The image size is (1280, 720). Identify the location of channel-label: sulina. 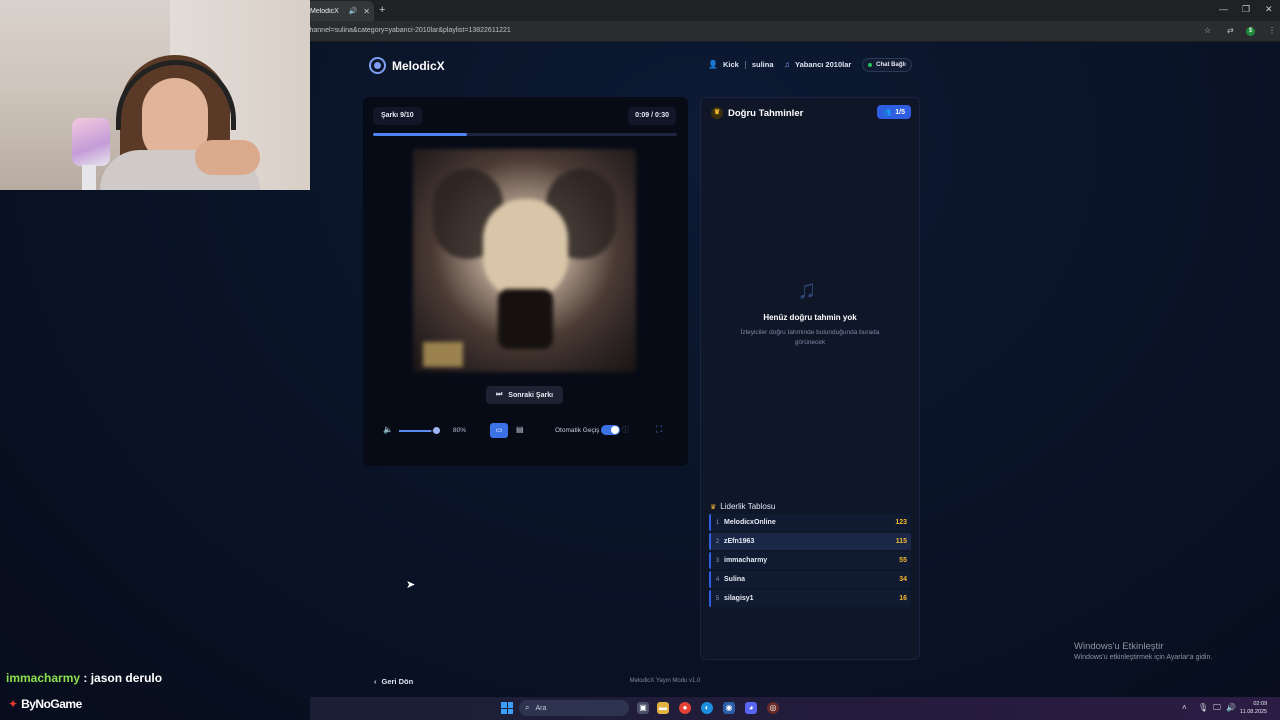
(762, 64).